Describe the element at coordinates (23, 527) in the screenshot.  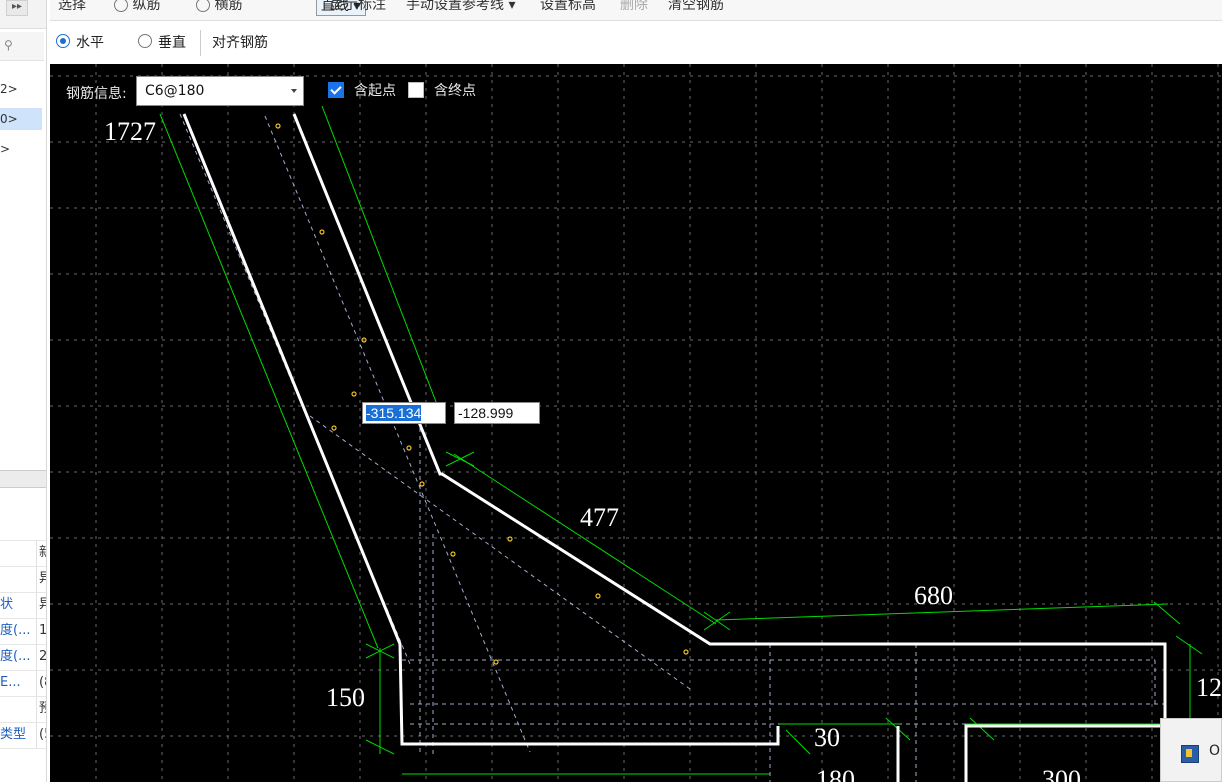
I see `property-row` at that location.